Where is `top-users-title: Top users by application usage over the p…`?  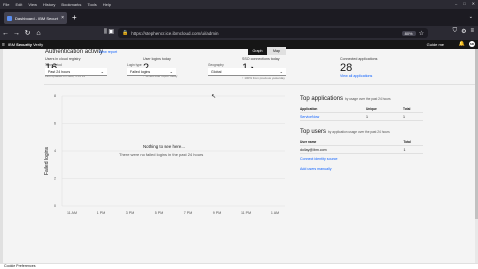 top-users-title: Top users by application usage over the p… is located at coordinates (345, 132).